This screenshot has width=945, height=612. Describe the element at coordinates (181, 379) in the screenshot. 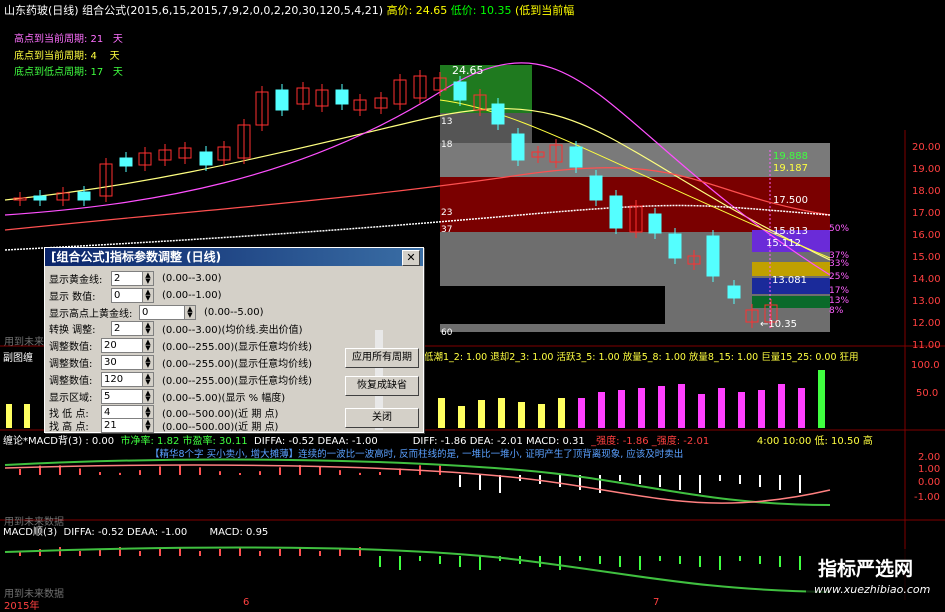

I see `param-row: 调整数值: 120 ▲ ▼ (0.00--255.00)(显示任意均价线)` at that location.